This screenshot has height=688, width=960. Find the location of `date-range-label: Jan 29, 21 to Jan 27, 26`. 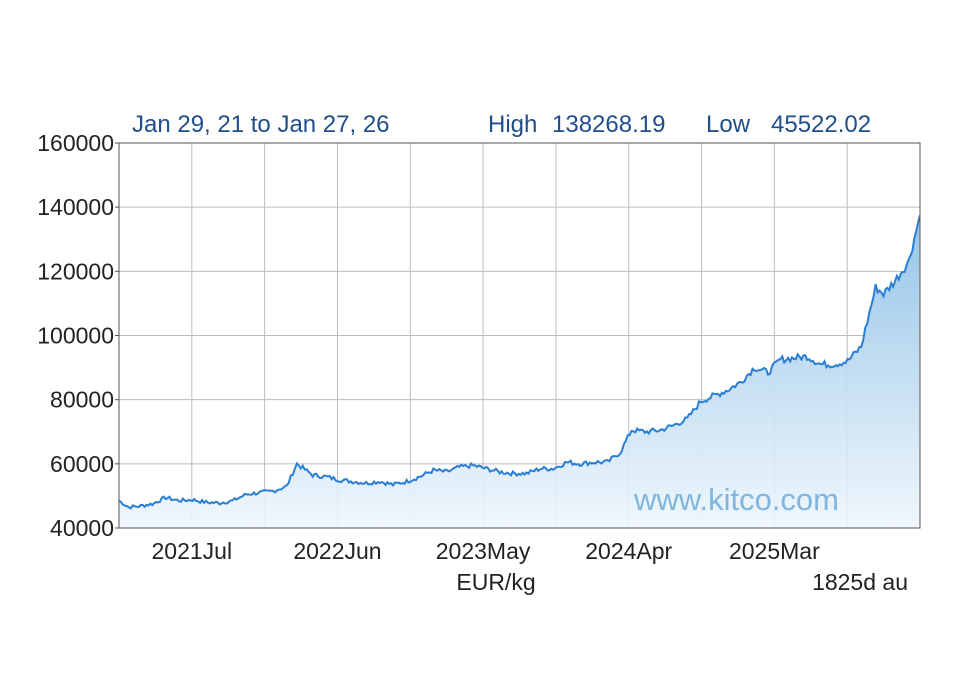

date-range-label: Jan 29, 21 to Jan 27, 26 is located at coordinates (261, 124).